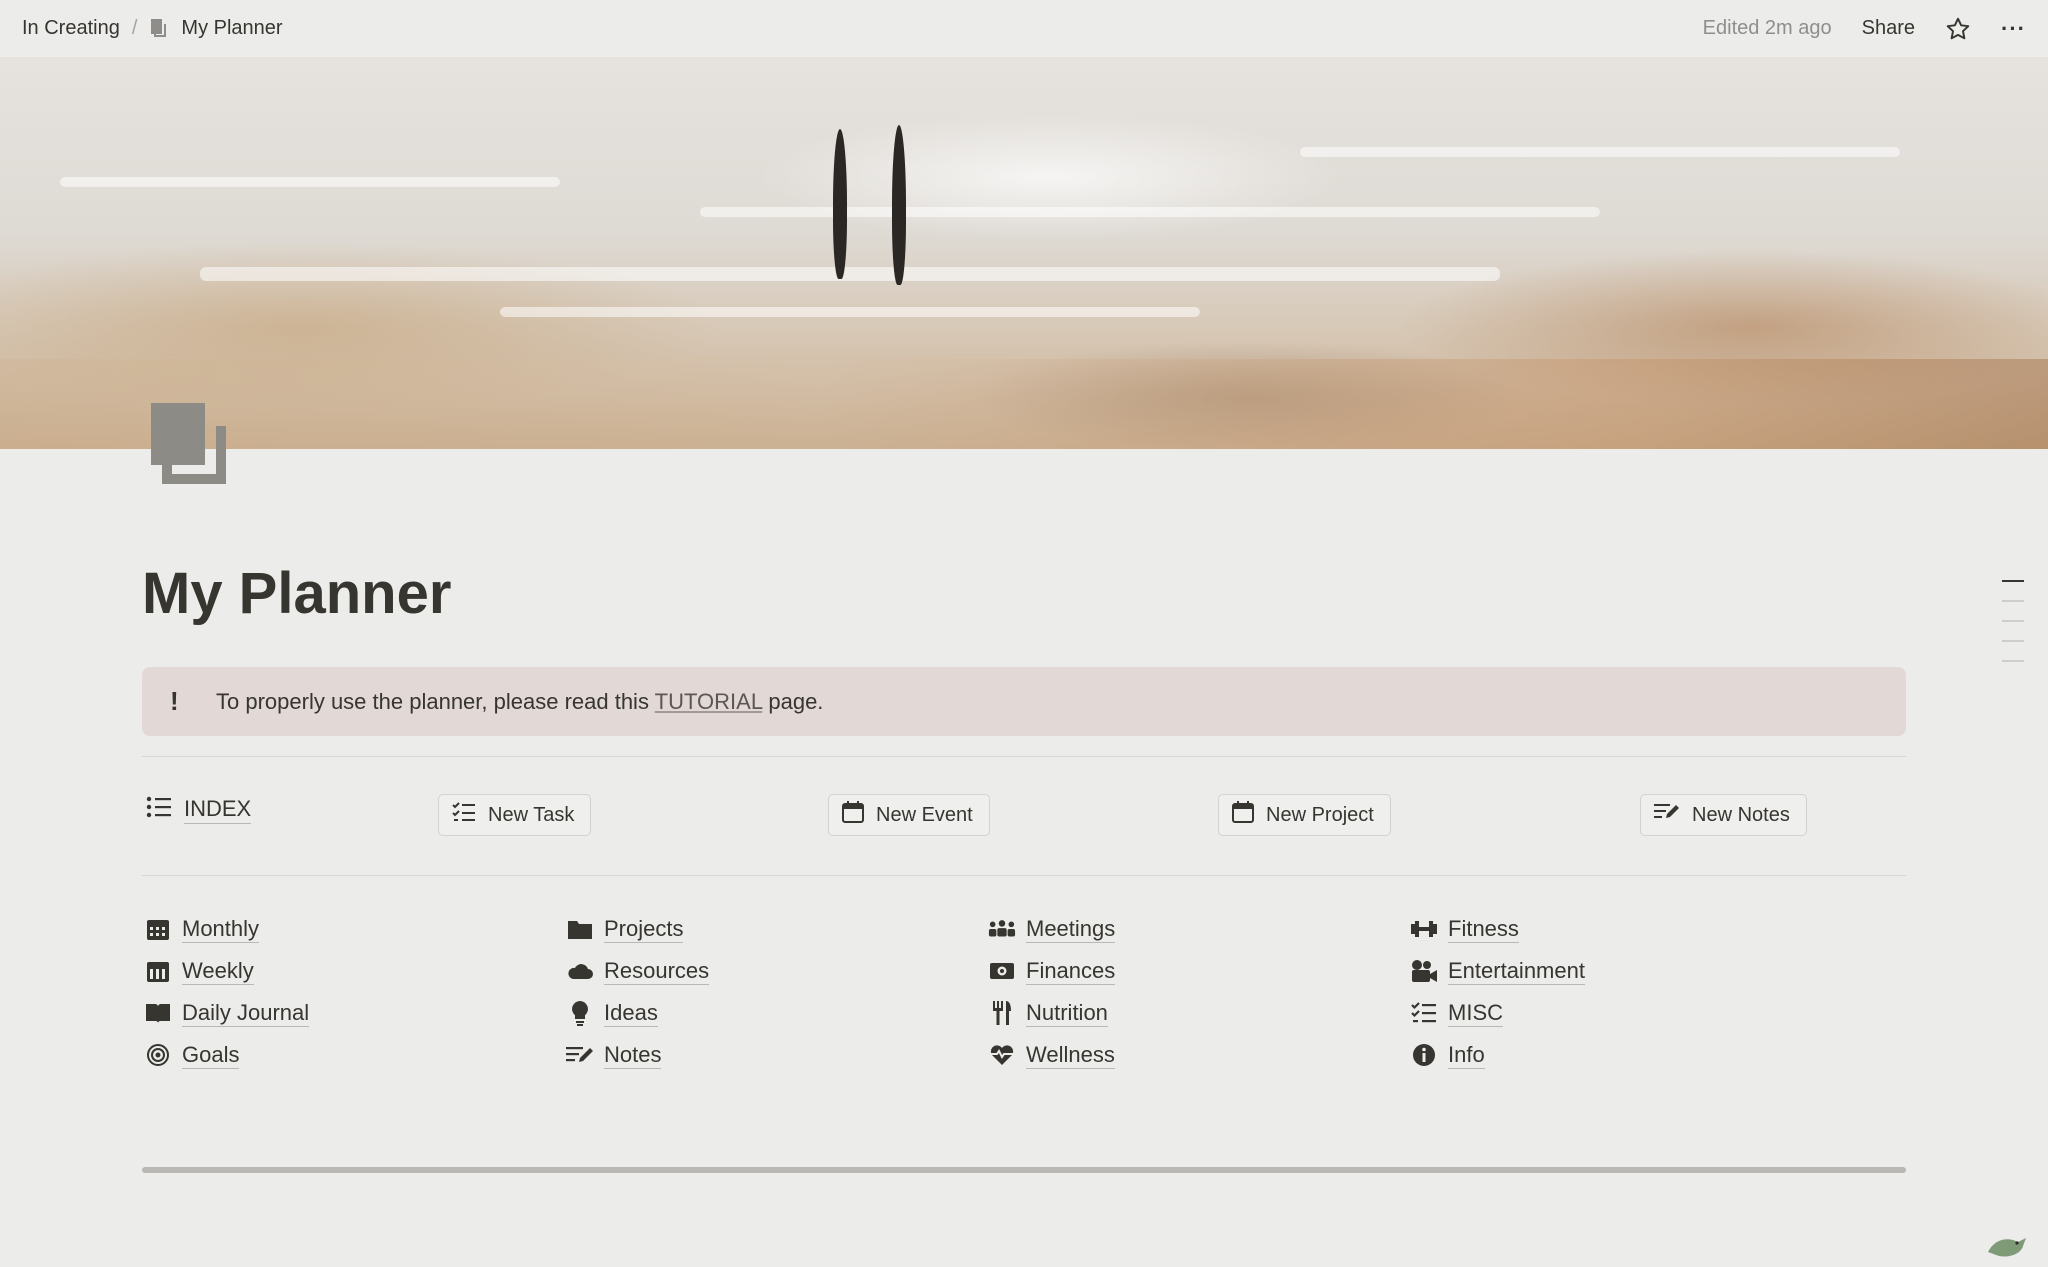 The width and height of the screenshot is (2048, 1267). Describe the element at coordinates (1071, 929) in the screenshot. I see `link-label: Meetings` at that location.